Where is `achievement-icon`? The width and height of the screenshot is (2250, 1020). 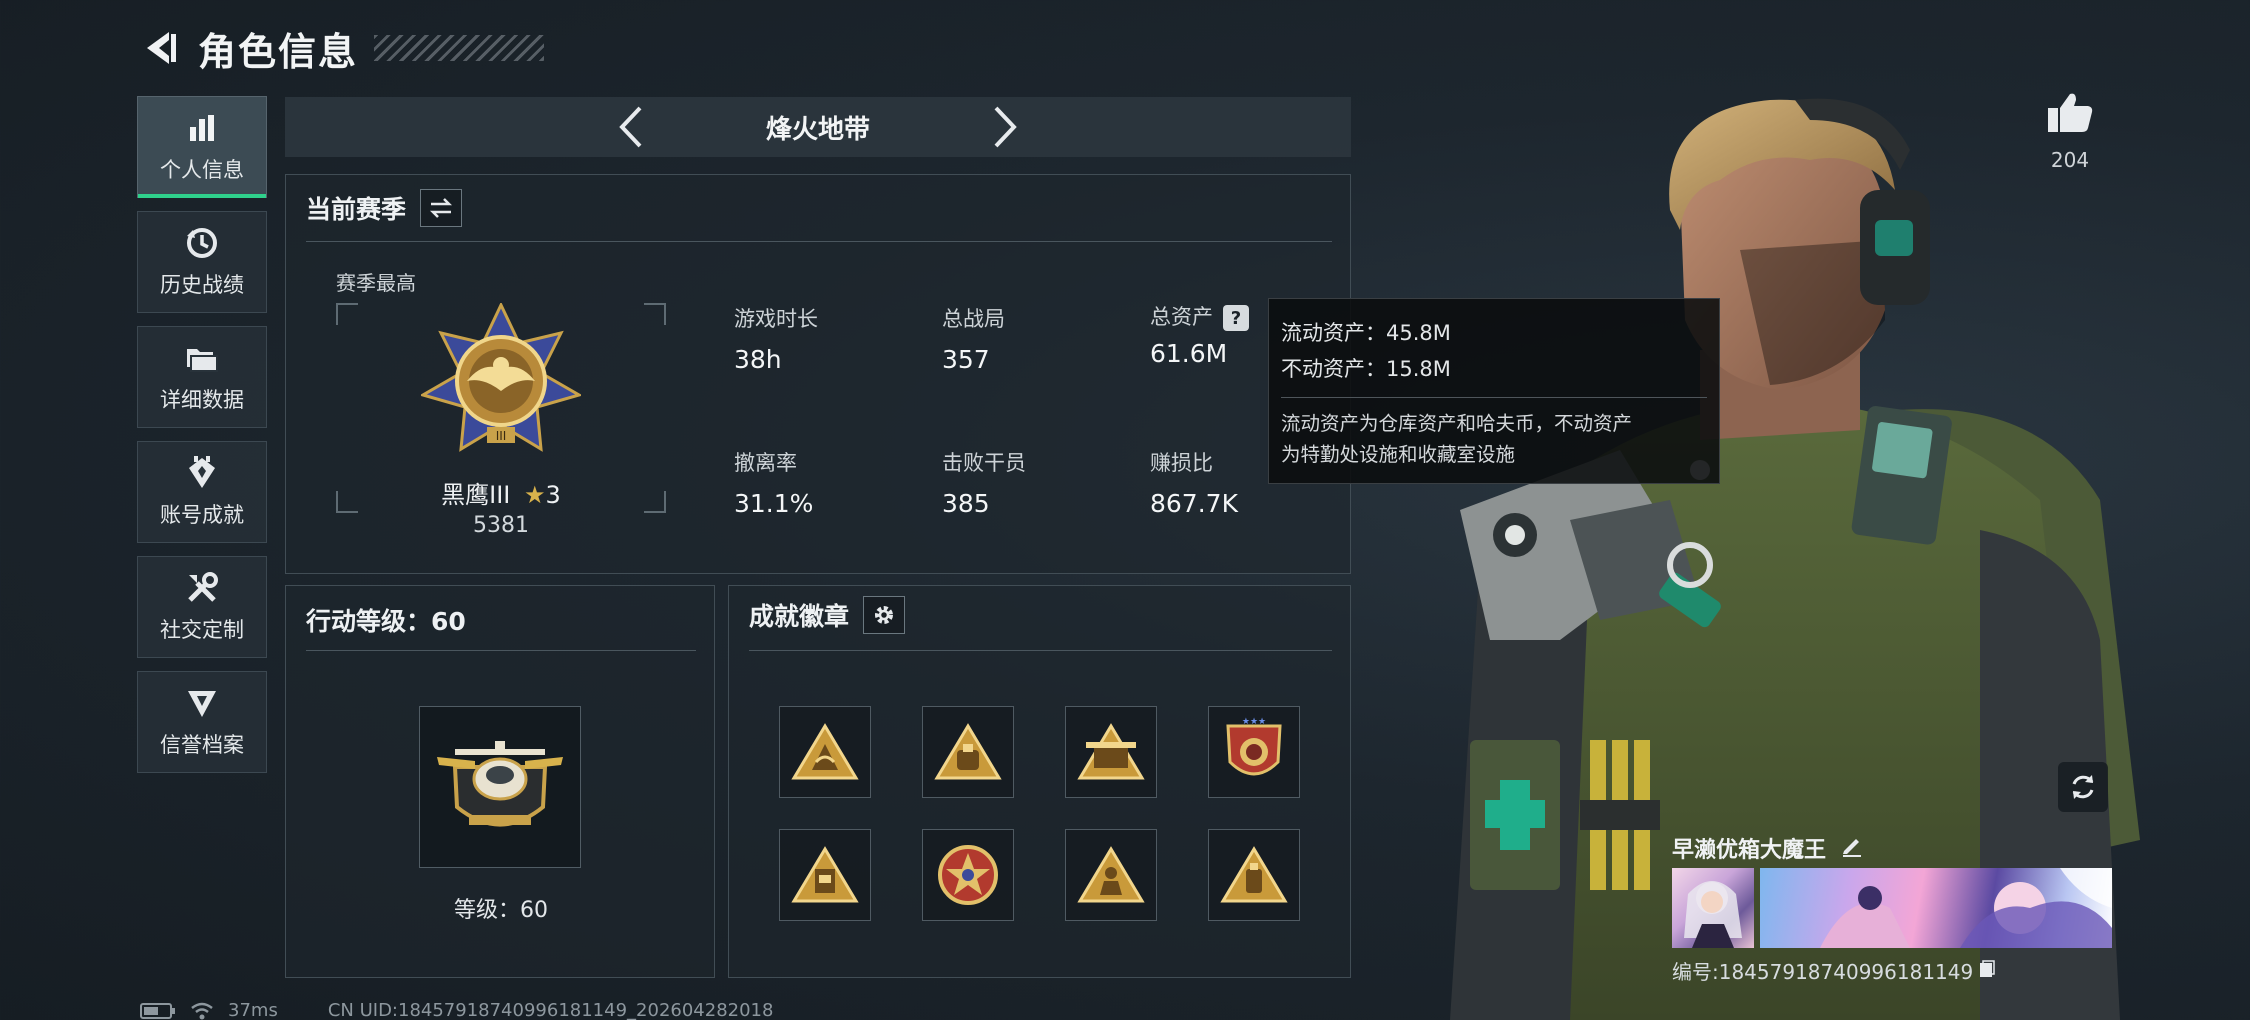
achievement-icon is located at coordinates (202, 473).